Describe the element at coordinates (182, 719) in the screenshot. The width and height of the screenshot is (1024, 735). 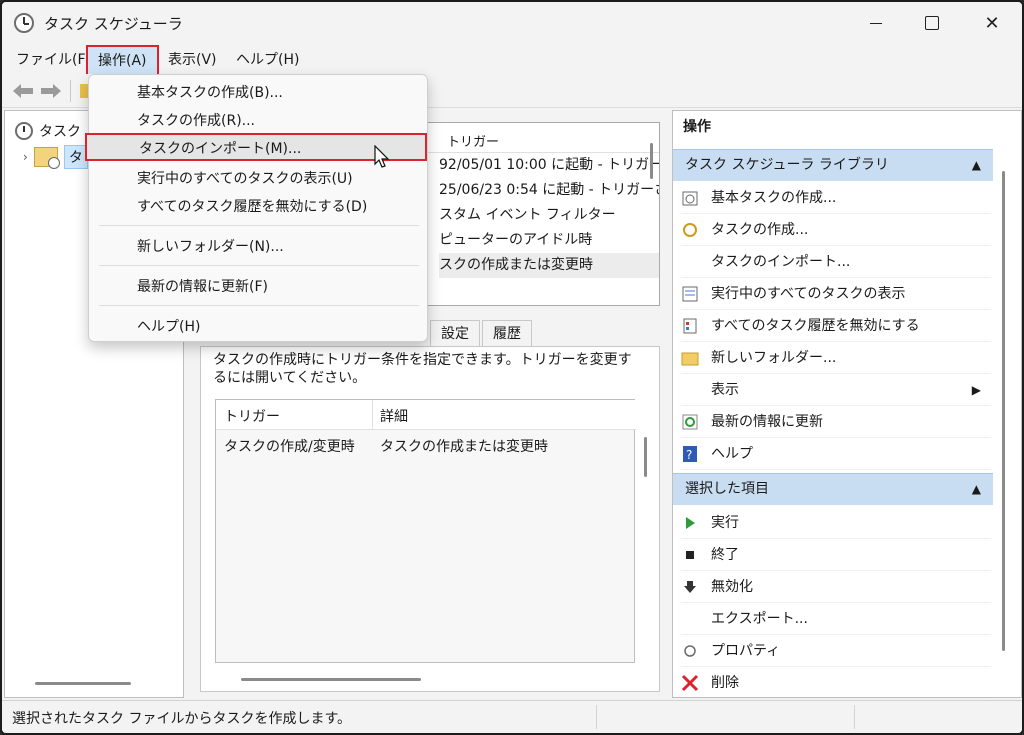
I see `status-text: 選択されたタスク ファイルからタスクを作成します。` at that location.